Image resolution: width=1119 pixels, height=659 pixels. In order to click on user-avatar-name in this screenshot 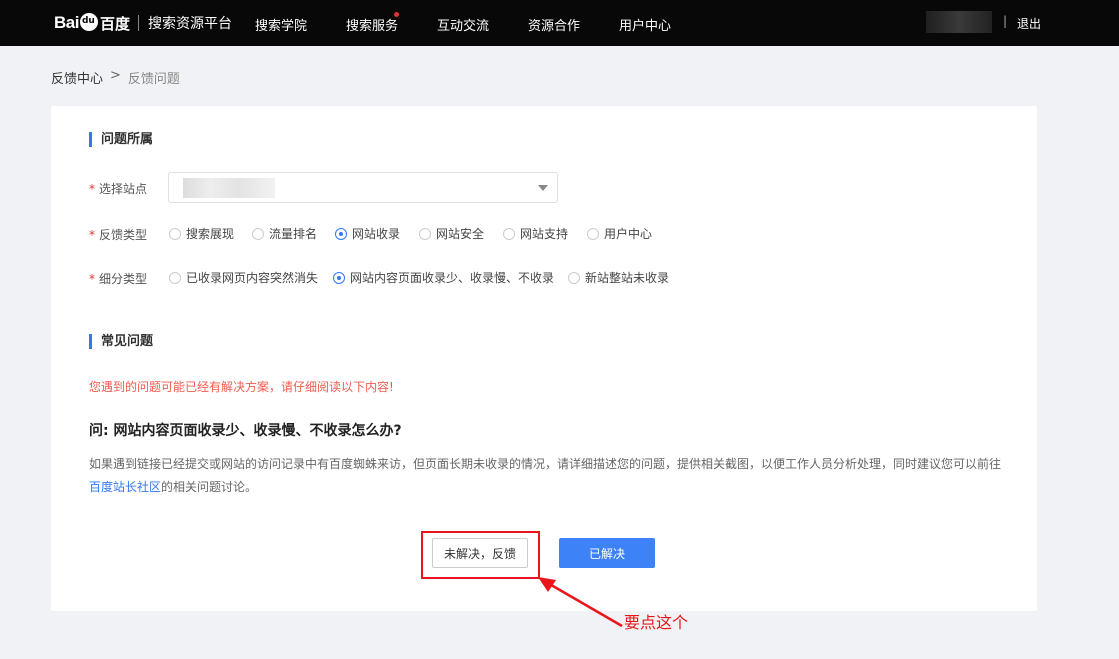, I will do `click(959, 22)`.